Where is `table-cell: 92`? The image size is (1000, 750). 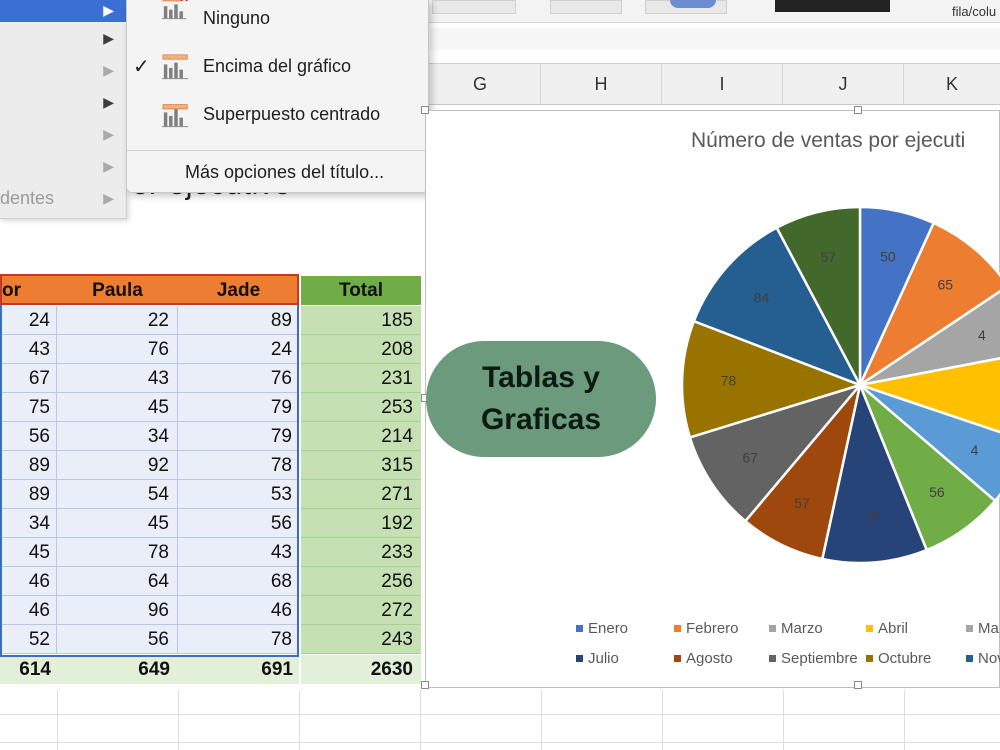 table-cell: 92 is located at coordinates (117, 465).